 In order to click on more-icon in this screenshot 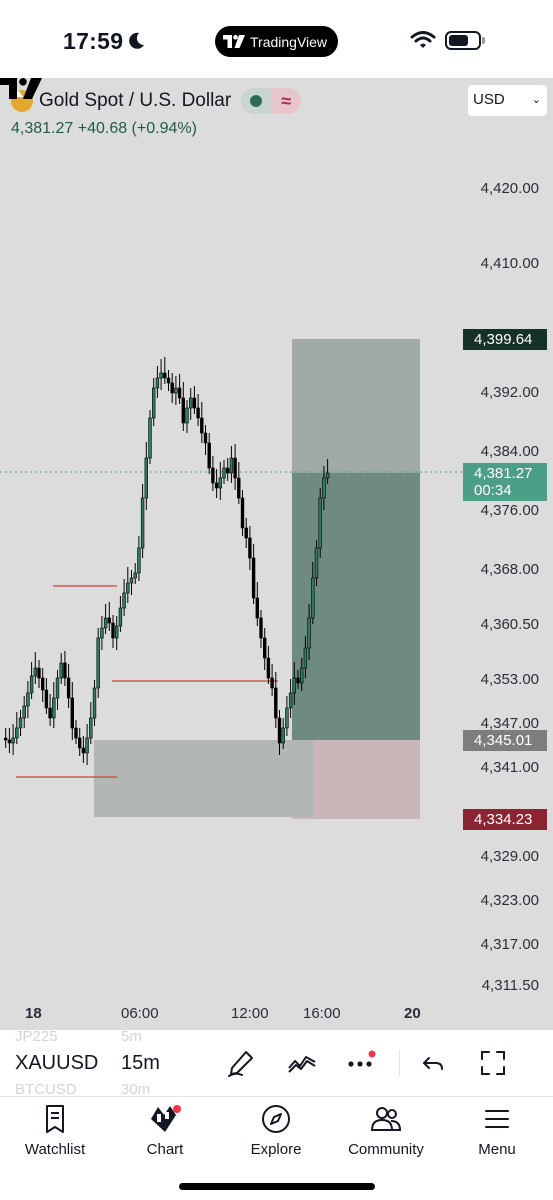, I will do `click(362, 1063)`.